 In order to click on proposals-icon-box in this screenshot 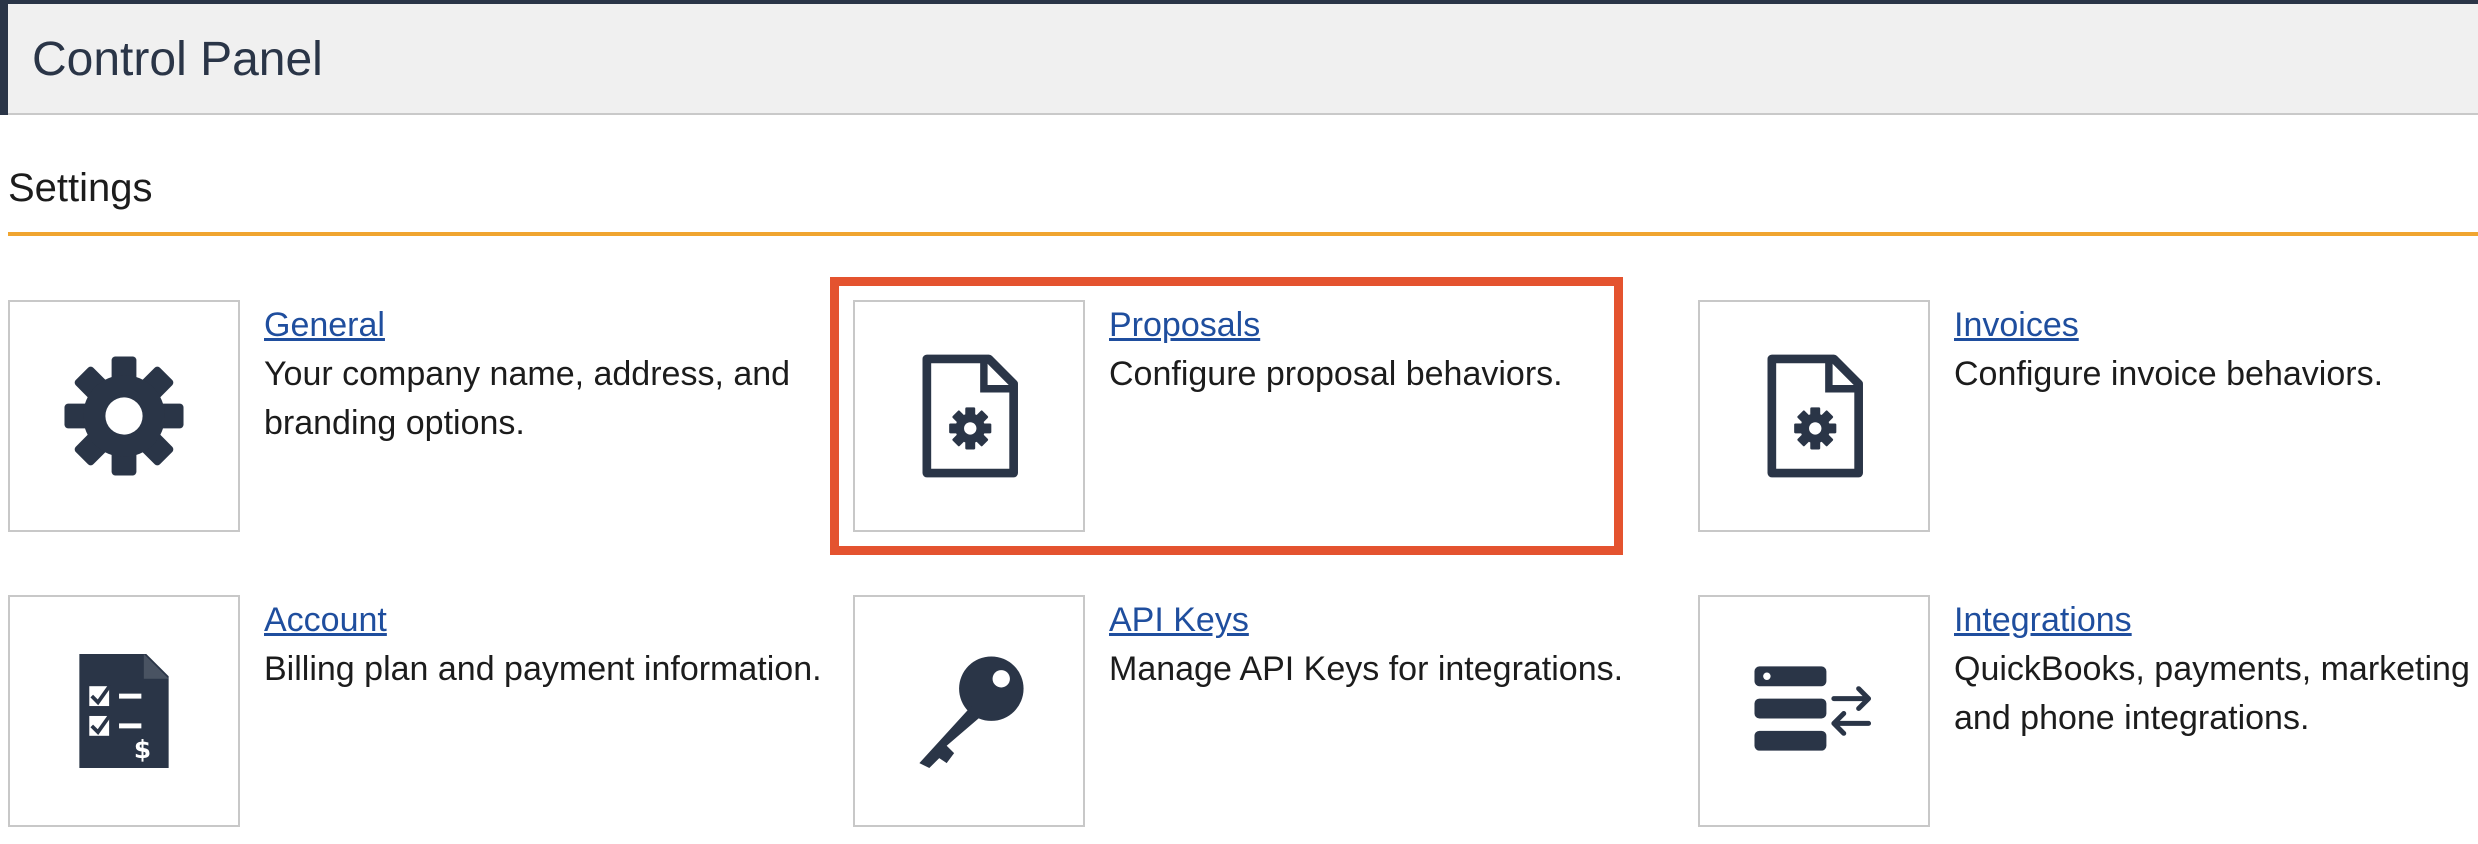, I will do `click(969, 416)`.